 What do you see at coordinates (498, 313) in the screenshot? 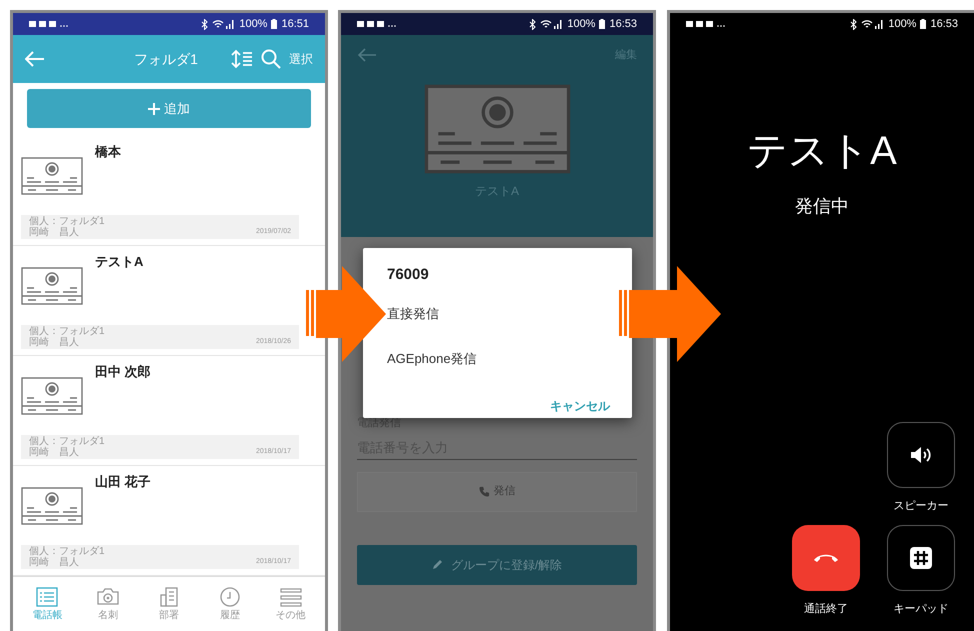
I see `dialog-option: 直接発信` at bounding box center [498, 313].